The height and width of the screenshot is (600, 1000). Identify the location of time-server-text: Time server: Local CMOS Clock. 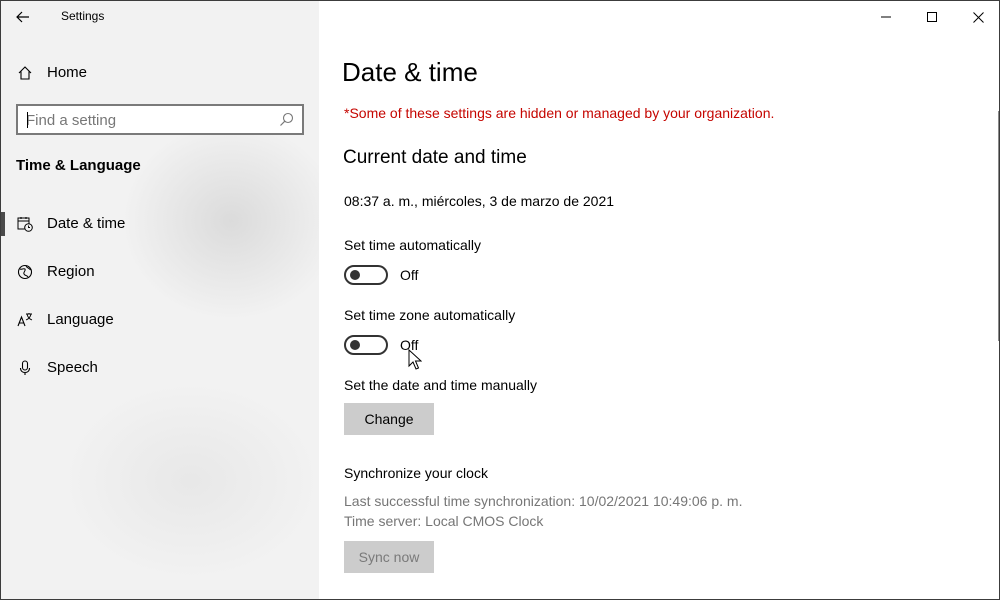
(444, 521).